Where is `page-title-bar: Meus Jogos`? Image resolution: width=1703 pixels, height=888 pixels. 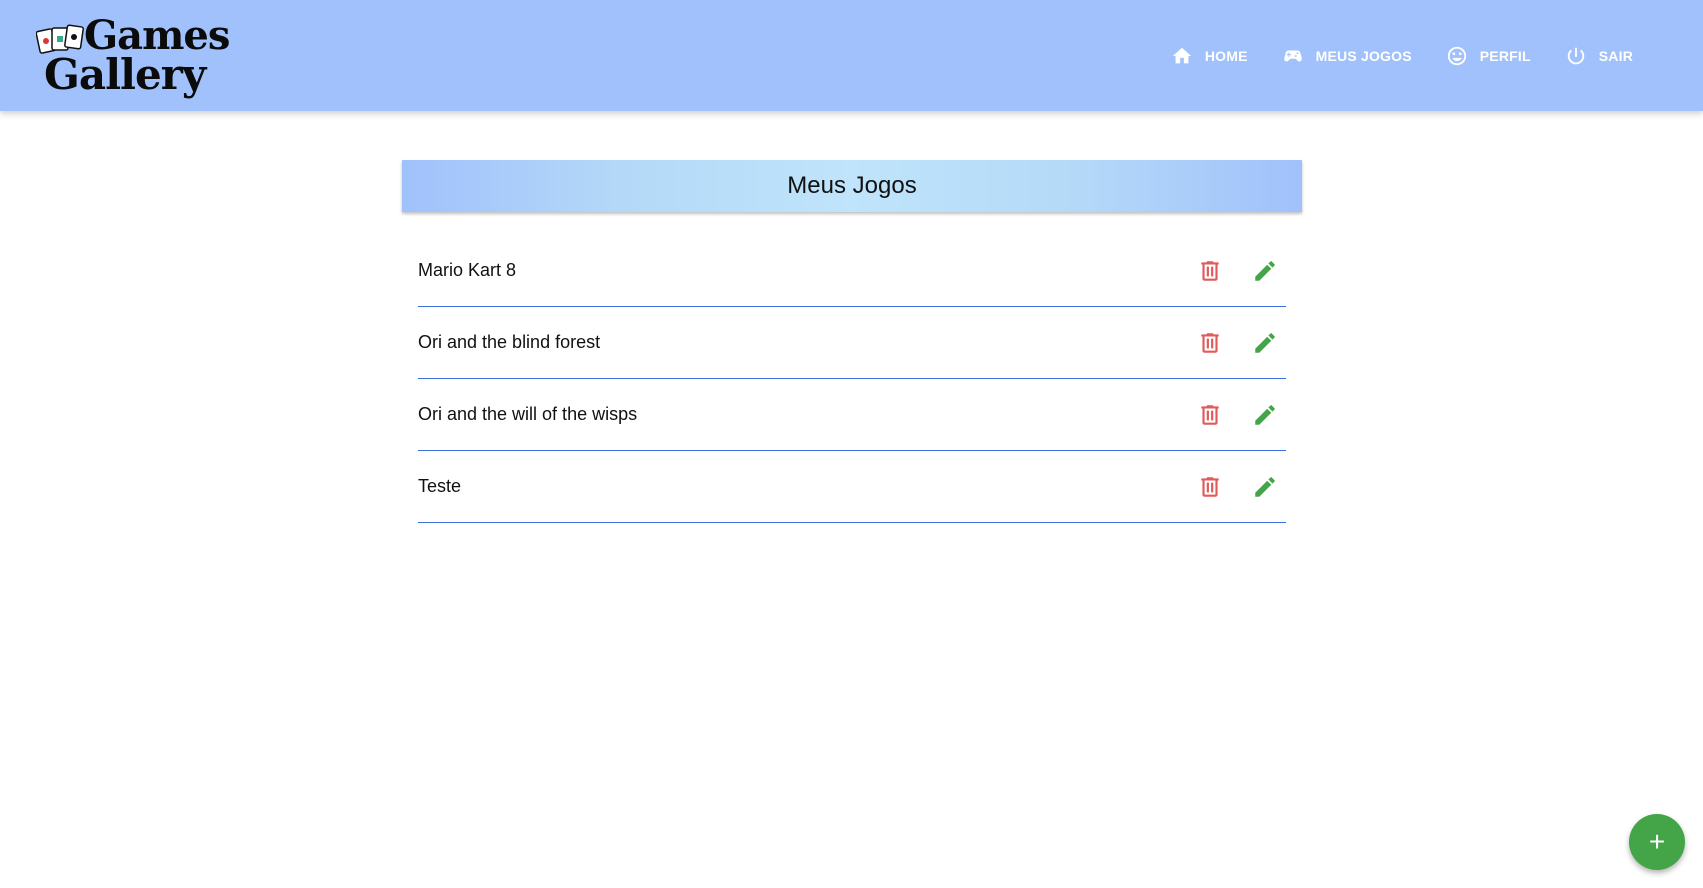
page-title-bar: Meus Jogos is located at coordinates (852, 186).